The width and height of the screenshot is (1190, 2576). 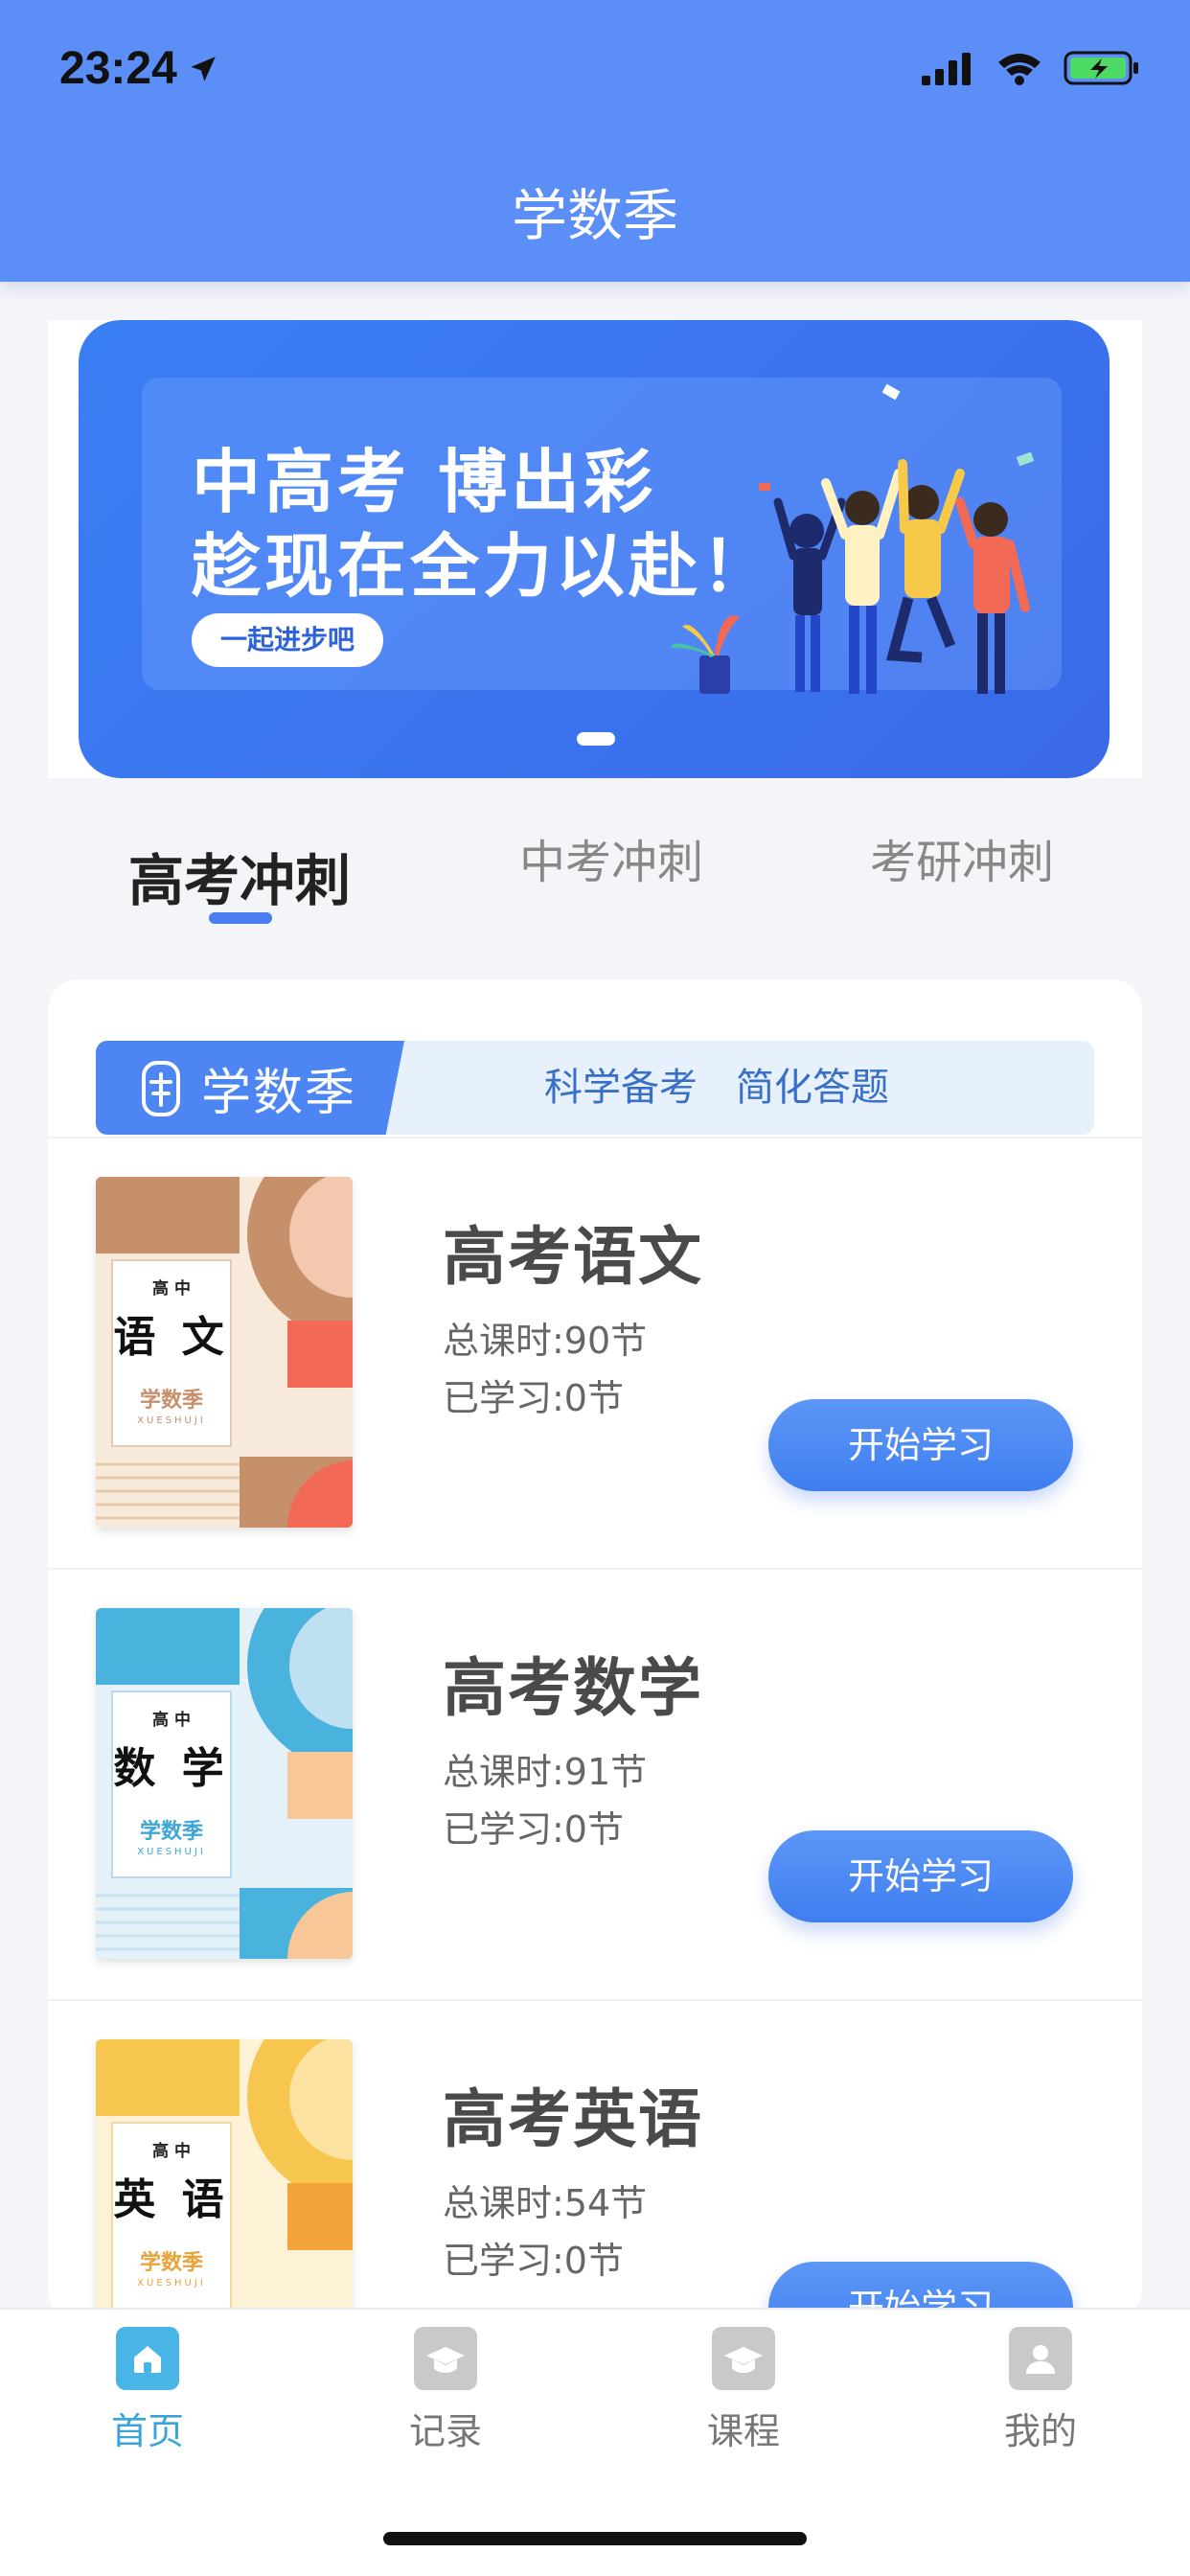 I want to click on app-header: 23:24 学数季, so click(x=595, y=141).